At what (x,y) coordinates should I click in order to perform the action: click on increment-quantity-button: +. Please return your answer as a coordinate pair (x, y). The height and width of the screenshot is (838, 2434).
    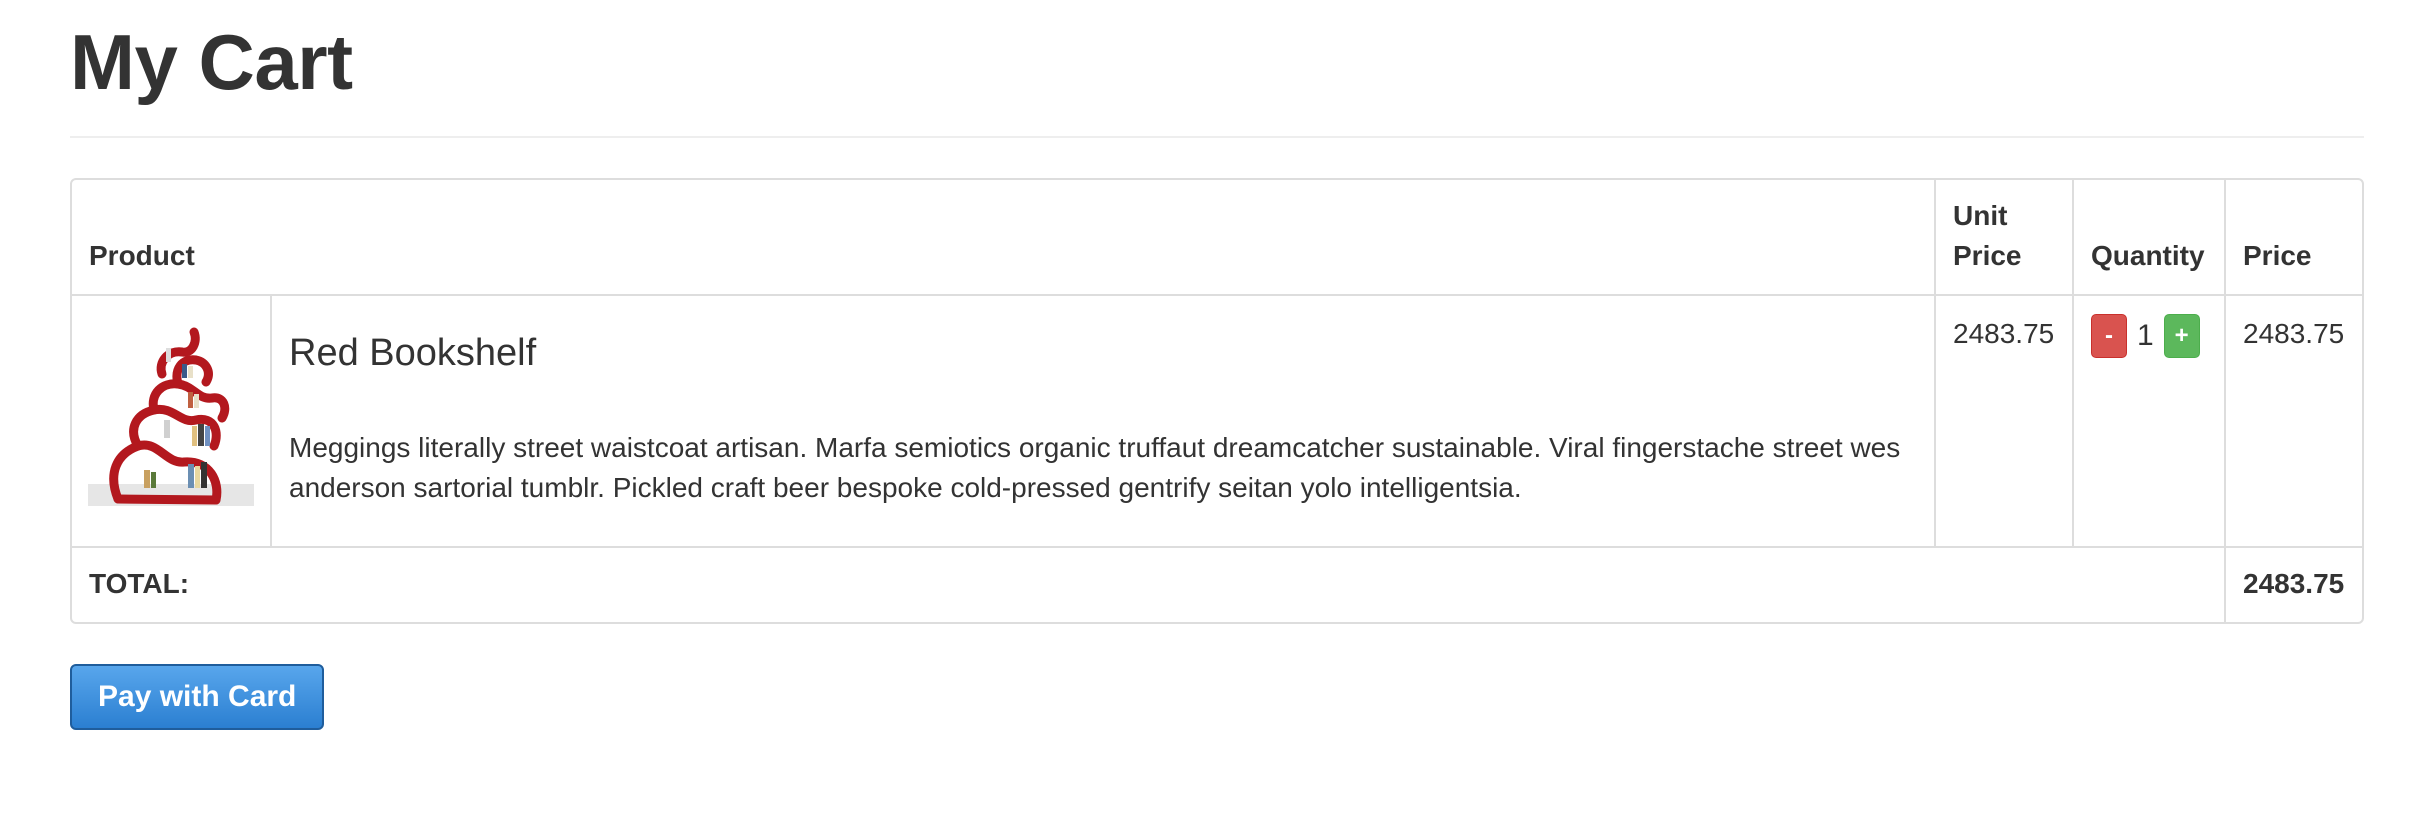
    Looking at the image, I should click on (2181, 336).